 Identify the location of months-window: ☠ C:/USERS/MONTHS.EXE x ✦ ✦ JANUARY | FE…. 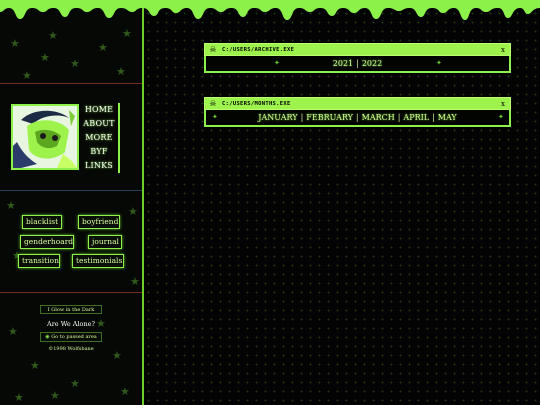
(357, 112).